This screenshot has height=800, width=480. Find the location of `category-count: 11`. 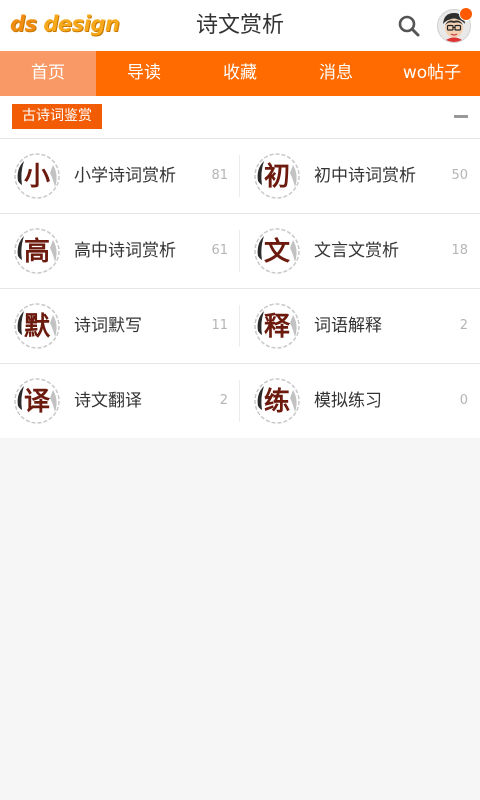

category-count: 11 is located at coordinates (219, 325).